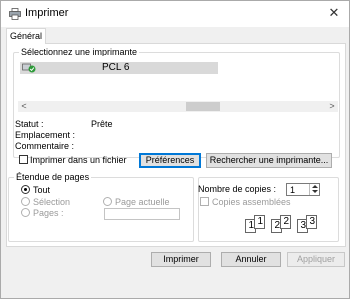  What do you see at coordinates (142, 202) in the screenshot?
I see `page-range-current-page-label: Page actuelle` at bounding box center [142, 202].